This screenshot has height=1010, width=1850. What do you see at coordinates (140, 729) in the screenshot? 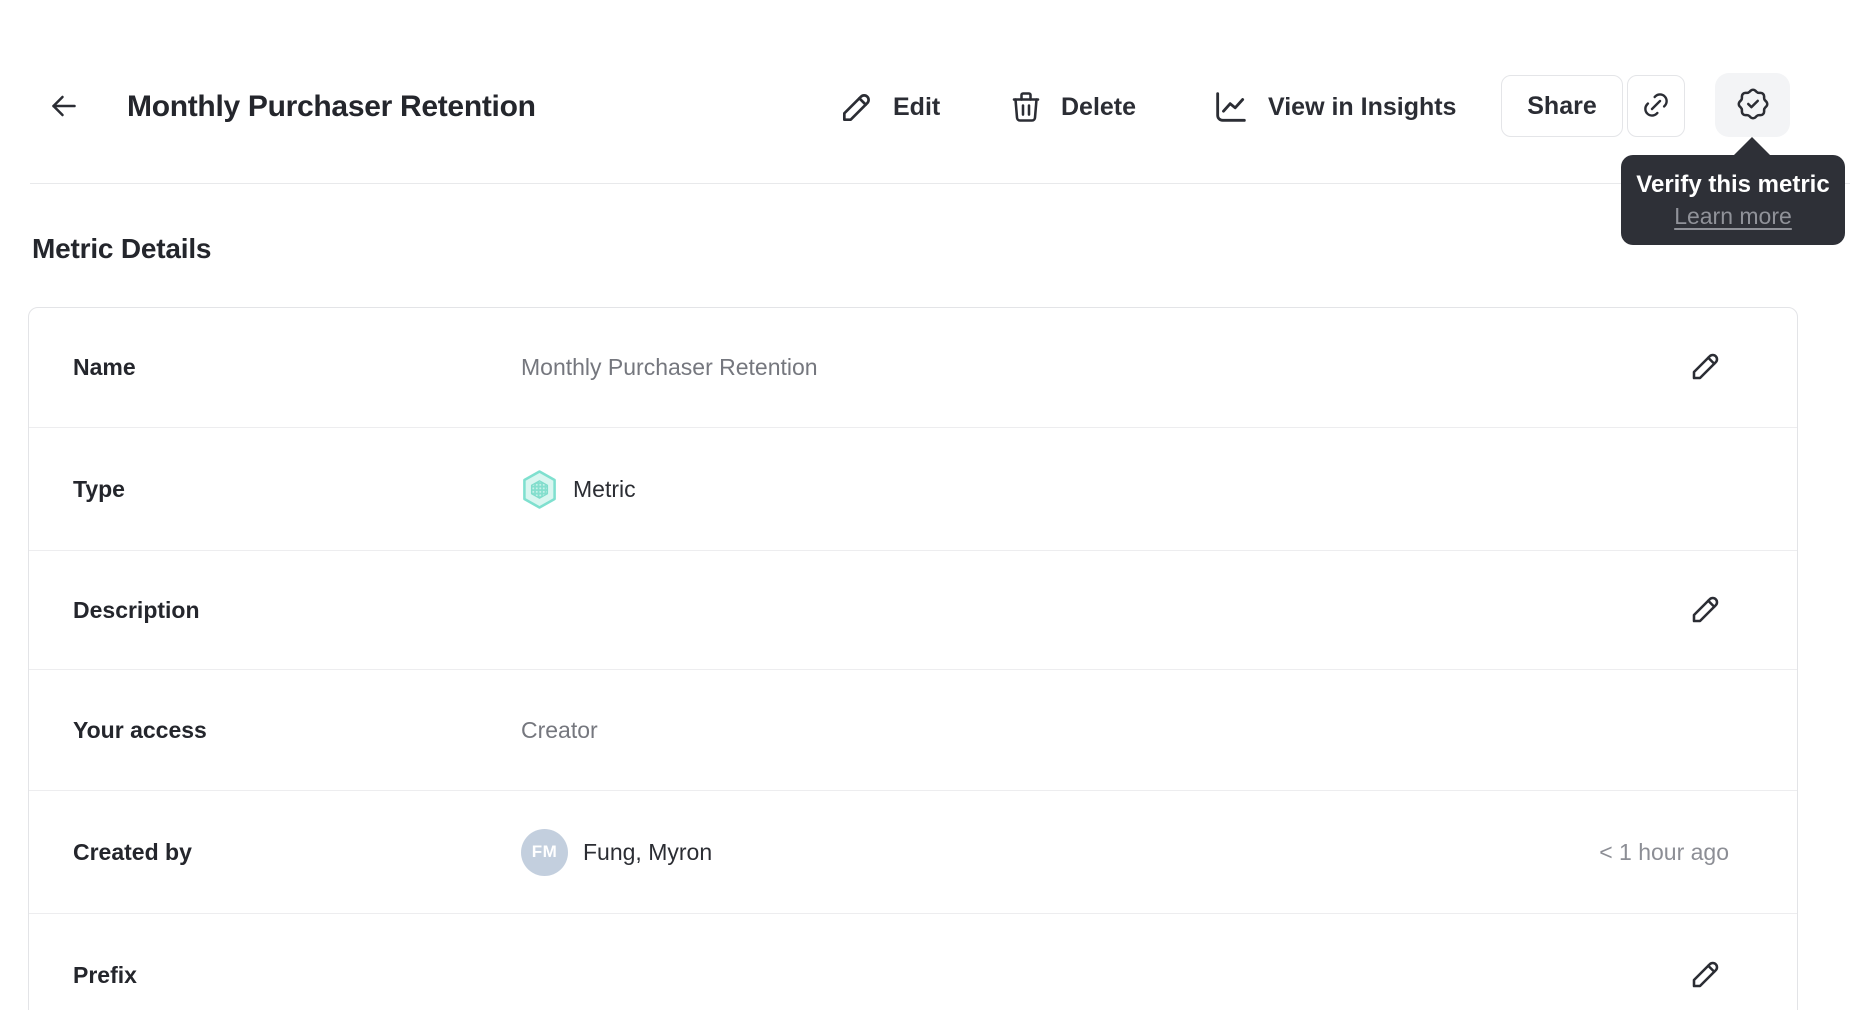
I see `row-your-access-label: Your access` at bounding box center [140, 729].